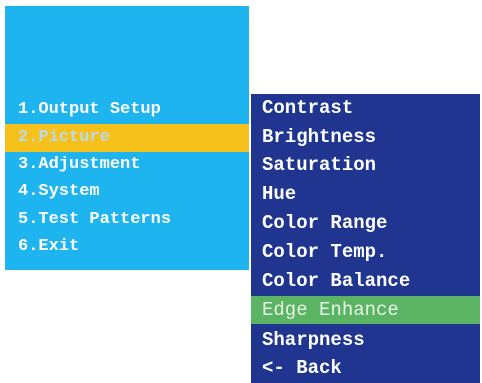 Image resolution: width=482 pixels, height=383 pixels. What do you see at coordinates (365, 252) in the screenshot?
I see `submenu-item-color-temp: Color Temp.` at bounding box center [365, 252].